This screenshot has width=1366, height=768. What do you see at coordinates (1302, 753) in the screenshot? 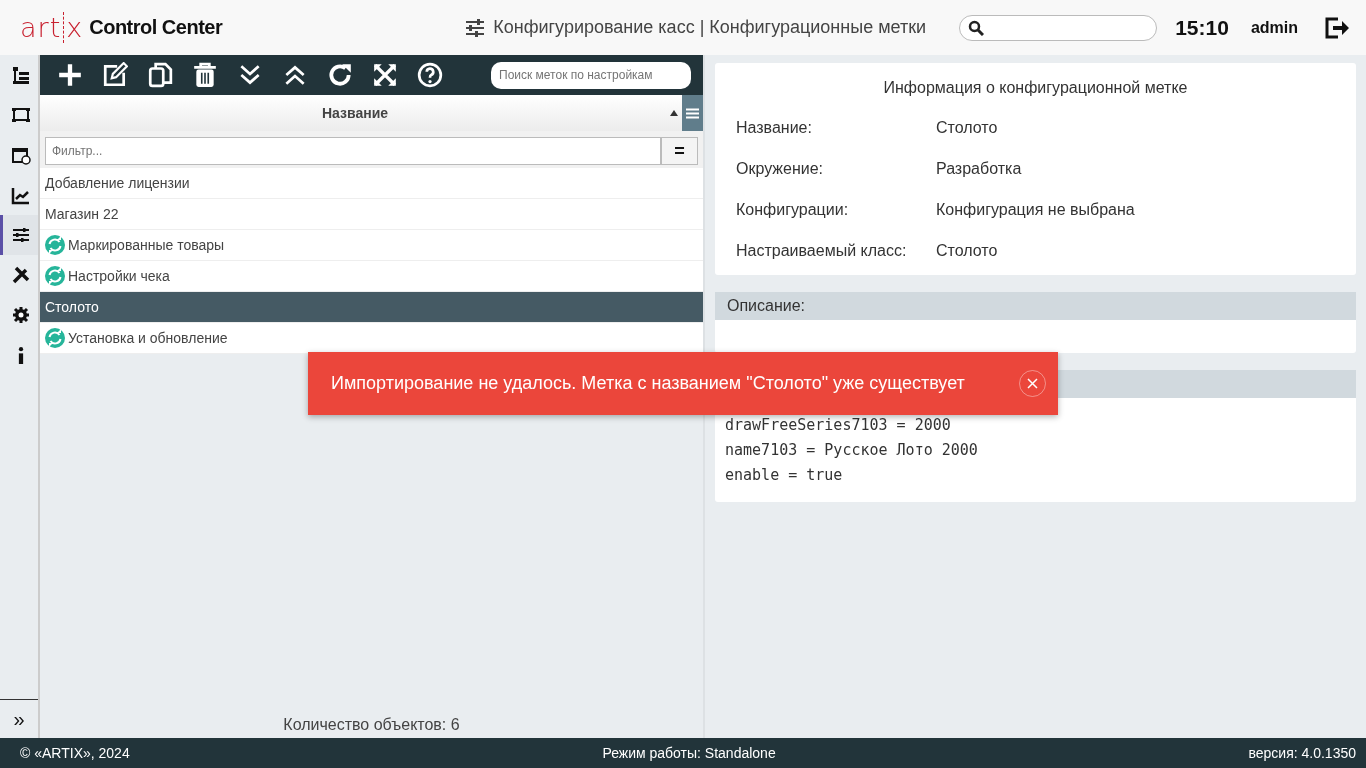
I see `version: версия: 4.0.1350` at bounding box center [1302, 753].